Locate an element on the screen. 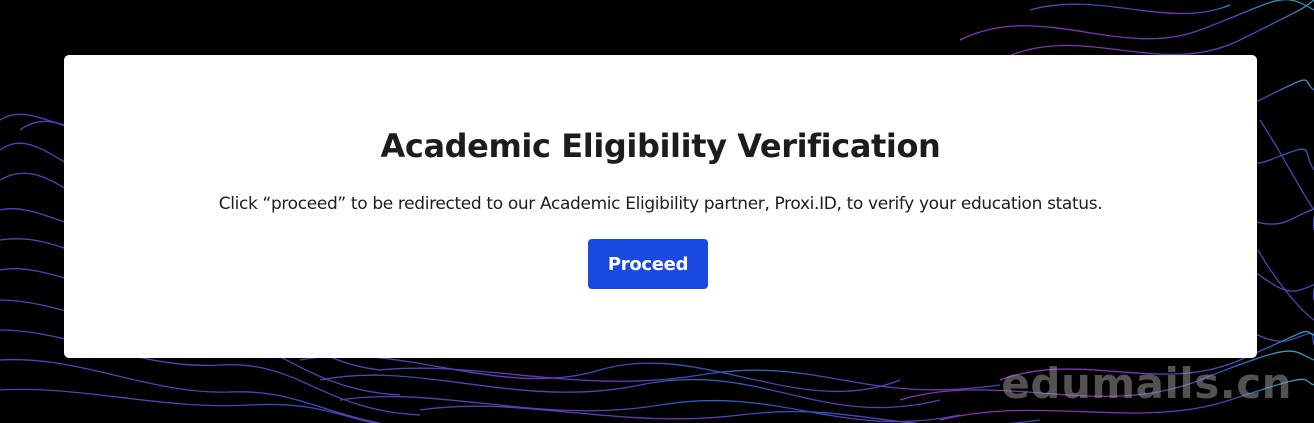  proceed-button: Proceed is located at coordinates (648, 264).